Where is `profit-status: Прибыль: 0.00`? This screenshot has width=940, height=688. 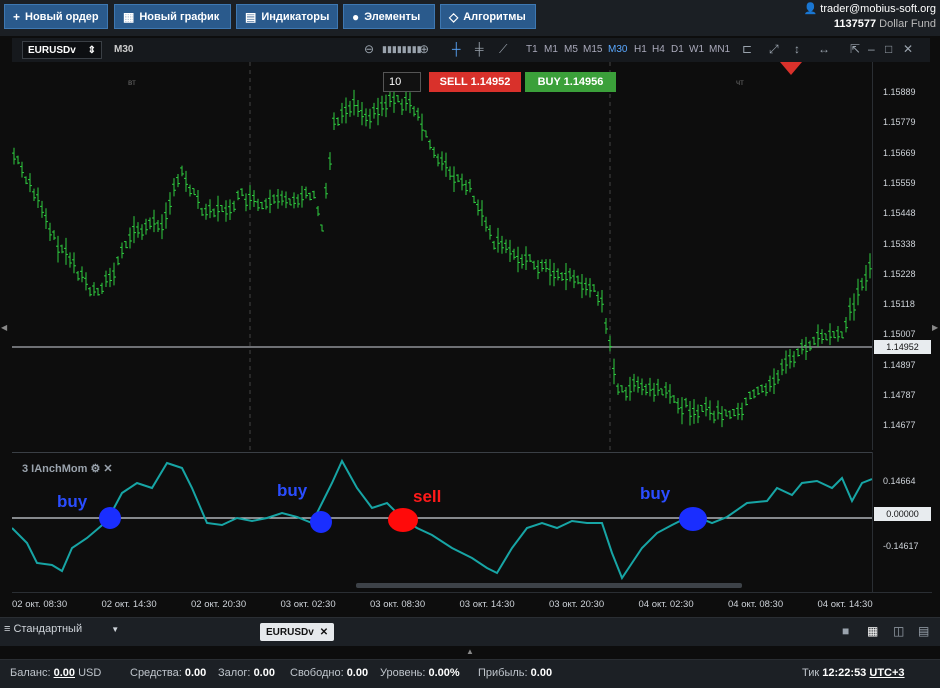 profit-status: Прибыль: 0.00 is located at coordinates (515, 673).